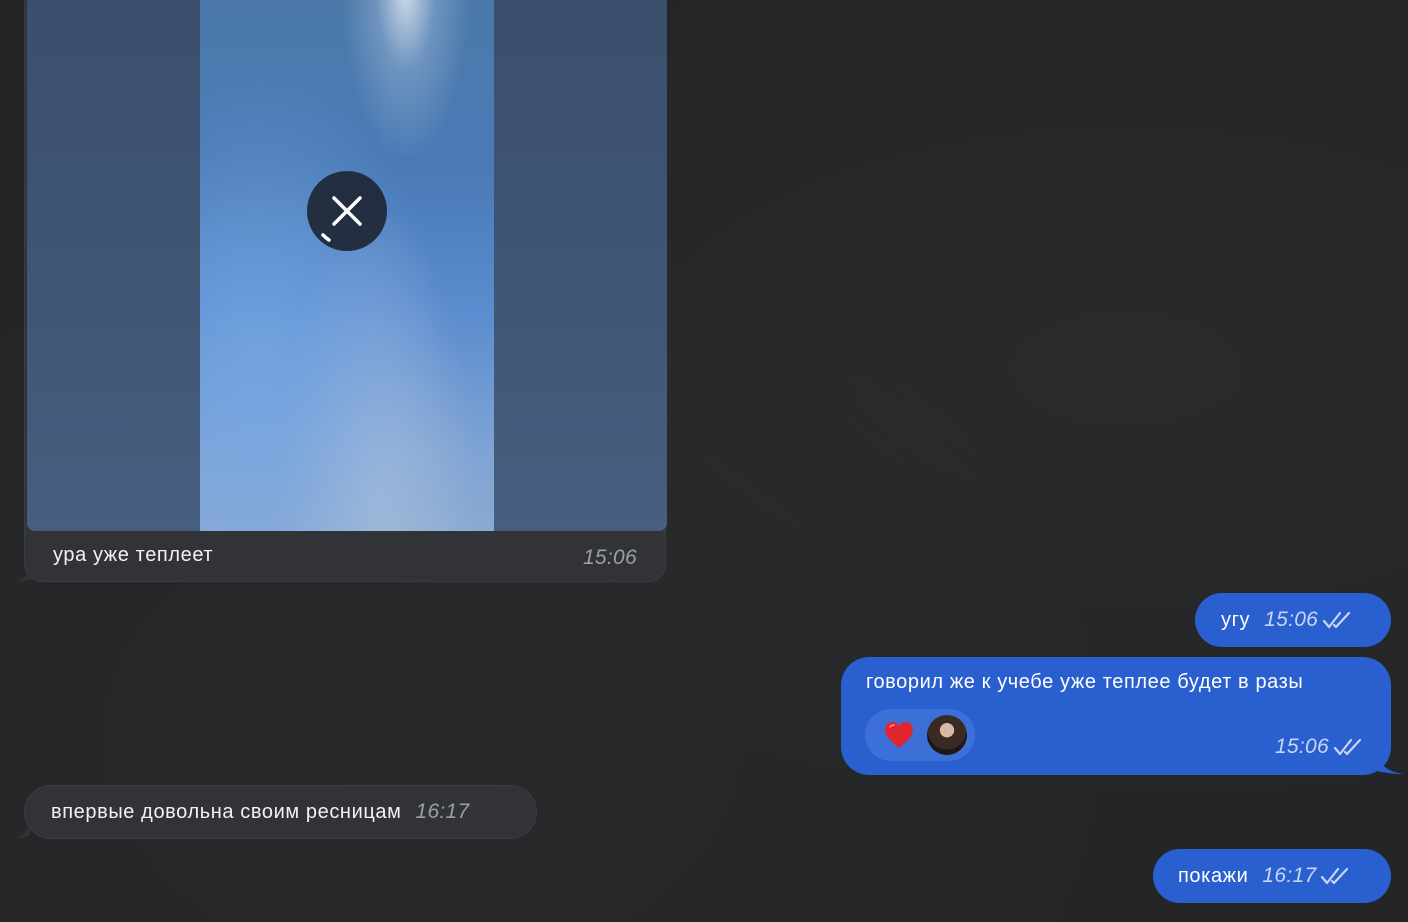  What do you see at coordinates (133, 555) in the screenshot?
I see `message-text: ура уже теплеет` at bounding box center [133, 555].